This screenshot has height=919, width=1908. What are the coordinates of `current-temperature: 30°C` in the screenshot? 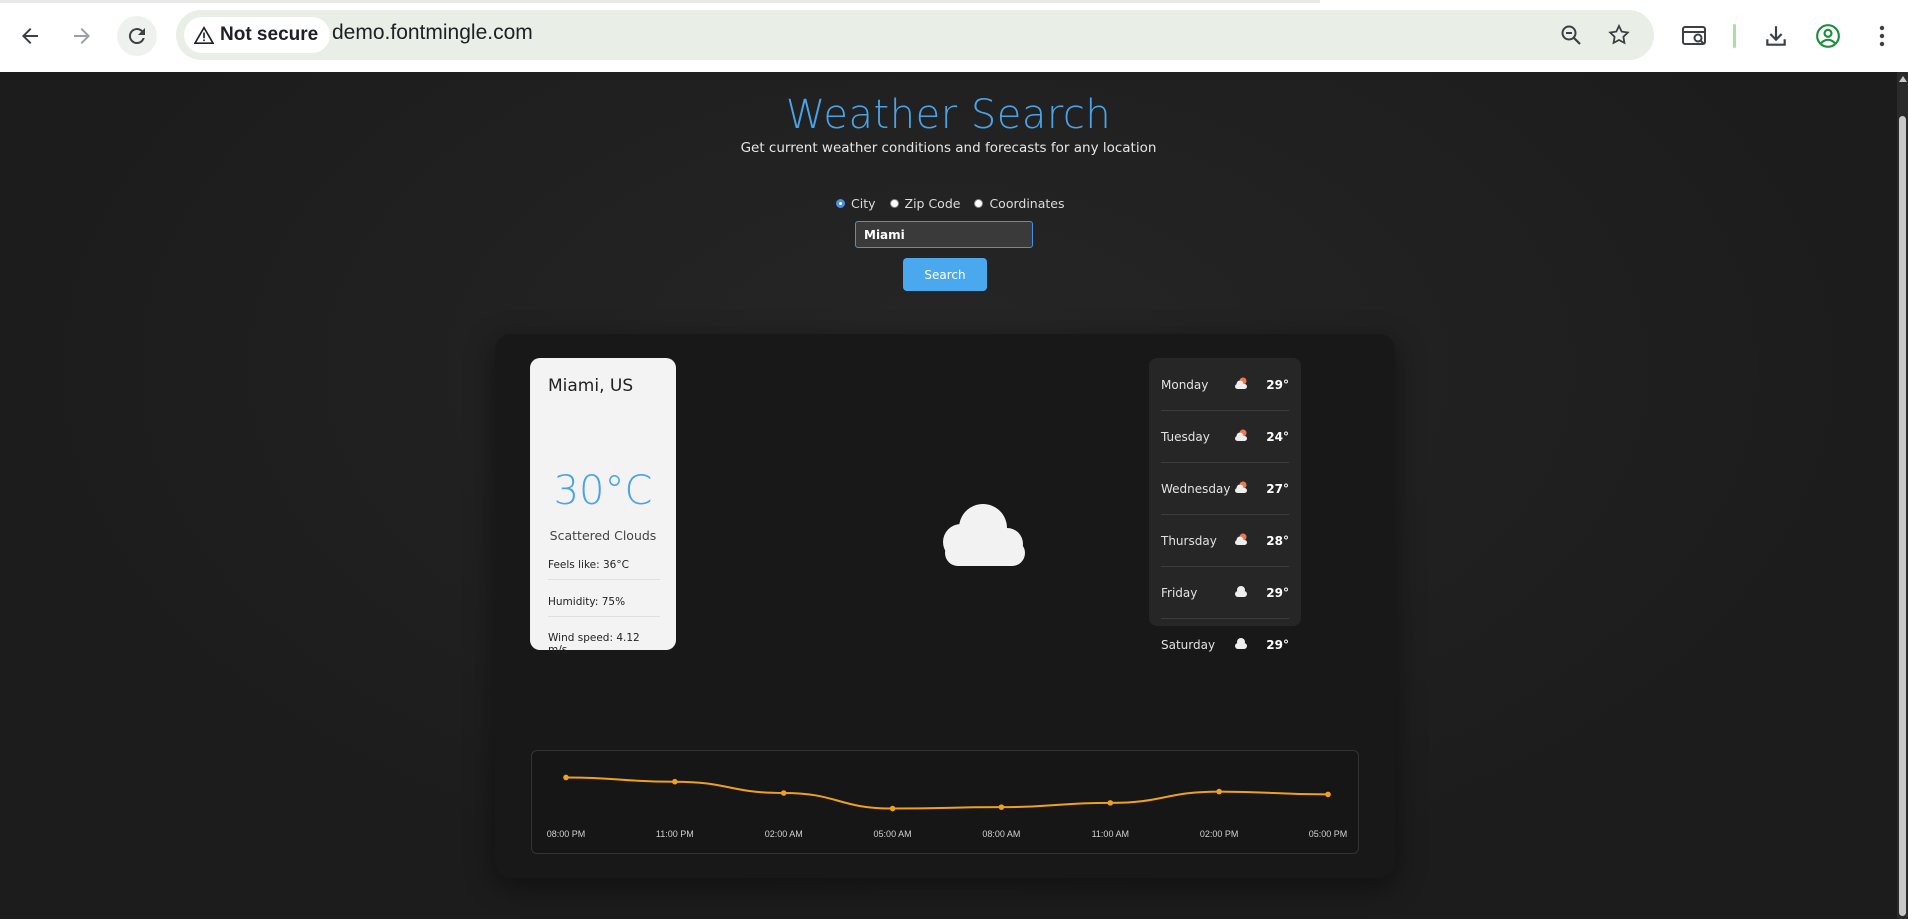 It's located at (603, 491).